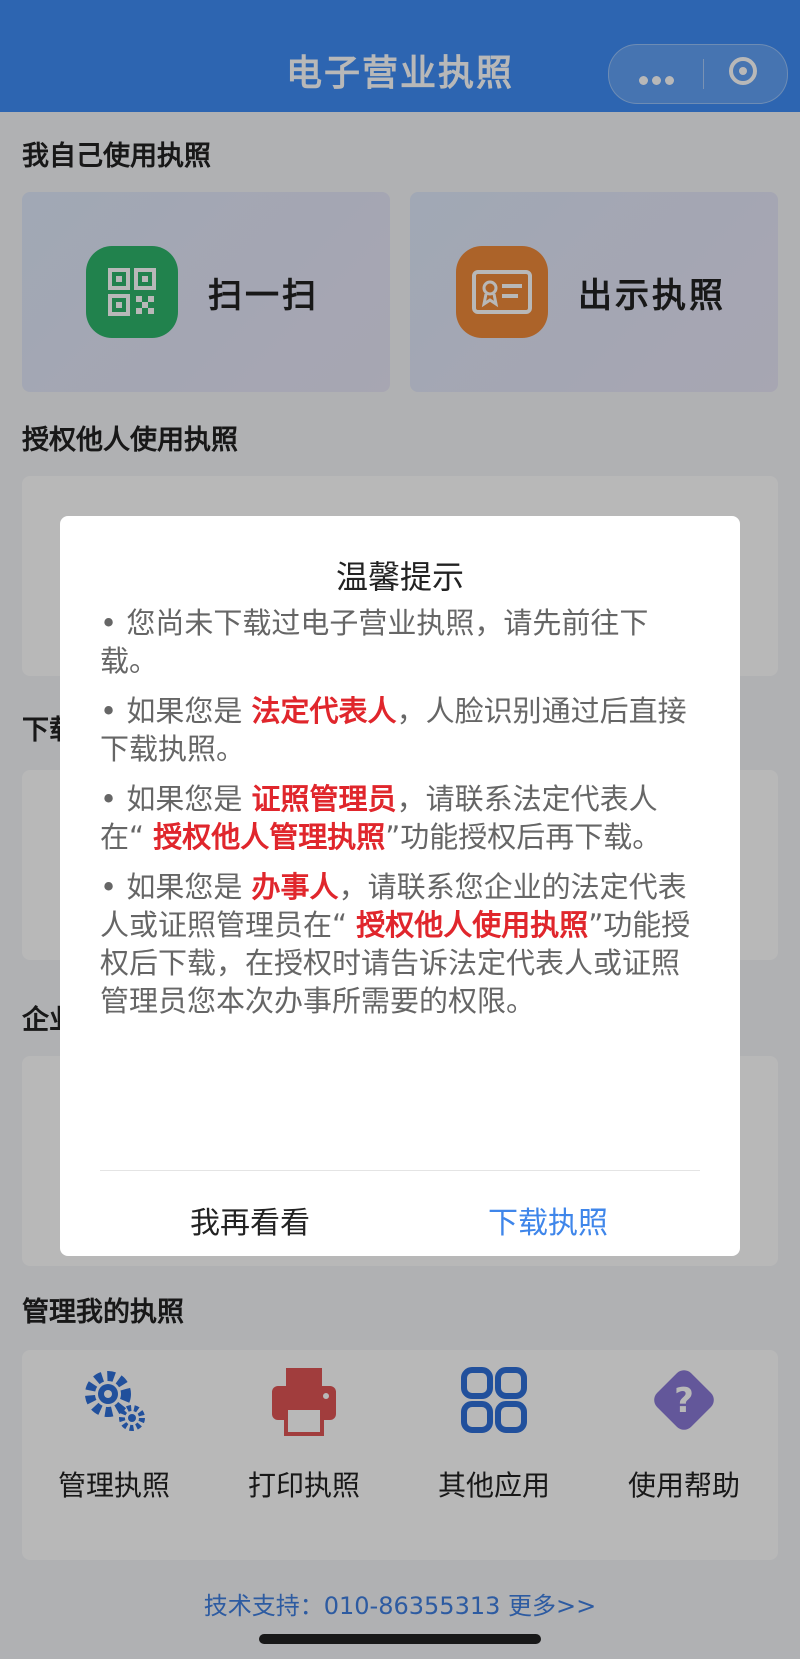  What do you see at coordinates (399, 577) in the screenshot?
I see `dialog-title: 温馨提示` at bounding box center [399, 577].